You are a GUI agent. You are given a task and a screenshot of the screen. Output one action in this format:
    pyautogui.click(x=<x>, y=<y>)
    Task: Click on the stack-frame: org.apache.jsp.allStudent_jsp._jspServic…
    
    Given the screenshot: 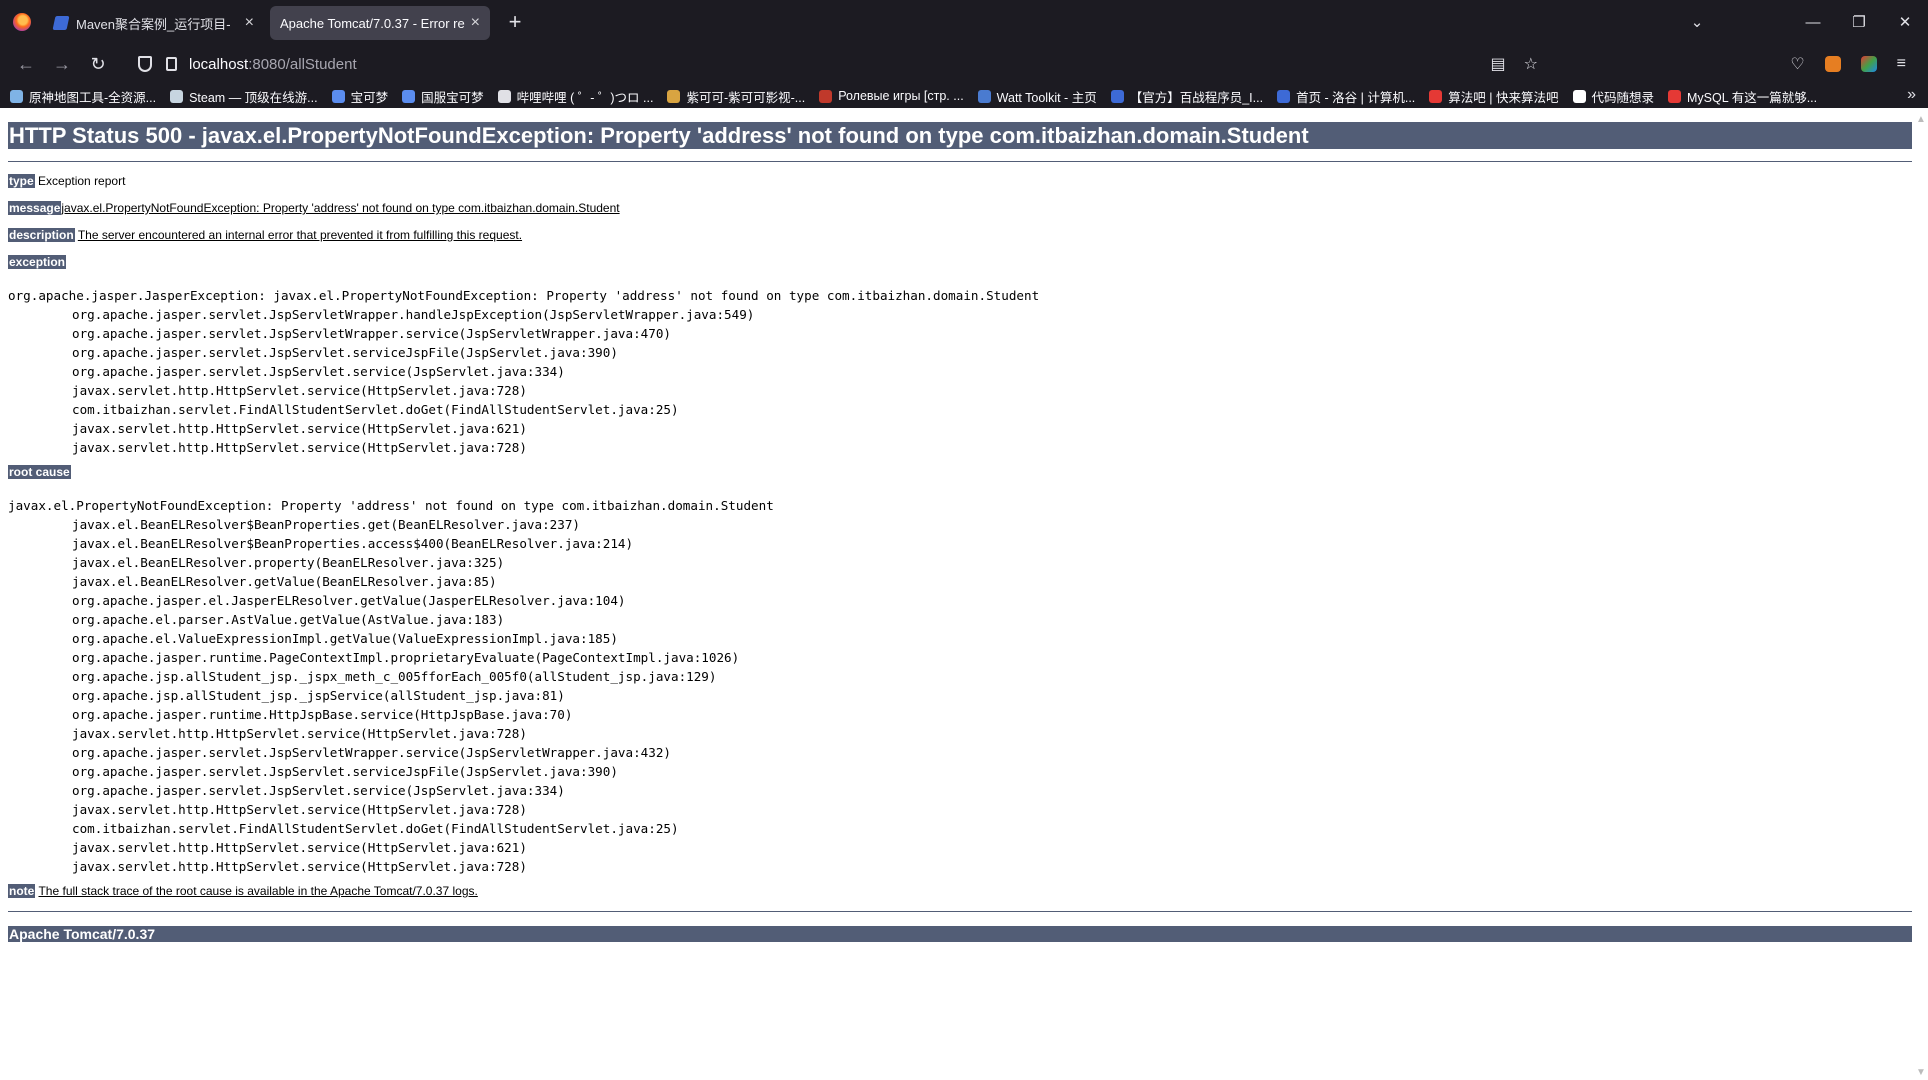 What is the action you would take?
    pyautogui.click(x=318, y=695)
    